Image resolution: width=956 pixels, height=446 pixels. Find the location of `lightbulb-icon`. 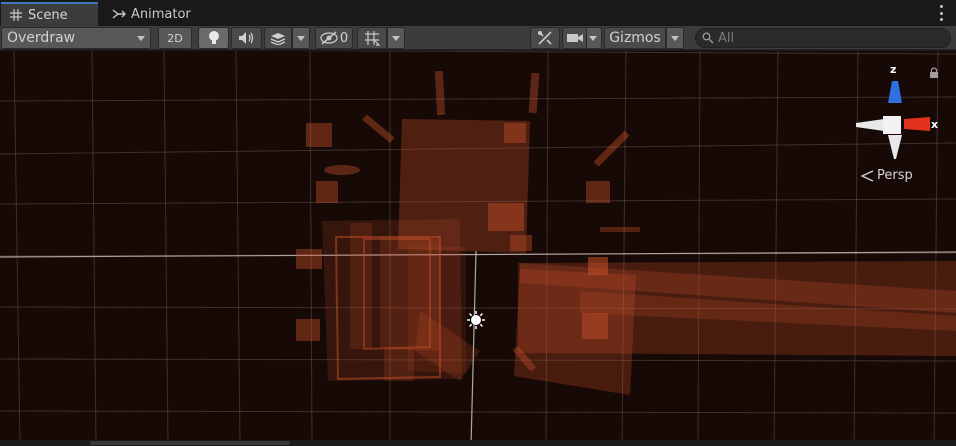

lightbulb-icon is located at coordinates (213, 37).